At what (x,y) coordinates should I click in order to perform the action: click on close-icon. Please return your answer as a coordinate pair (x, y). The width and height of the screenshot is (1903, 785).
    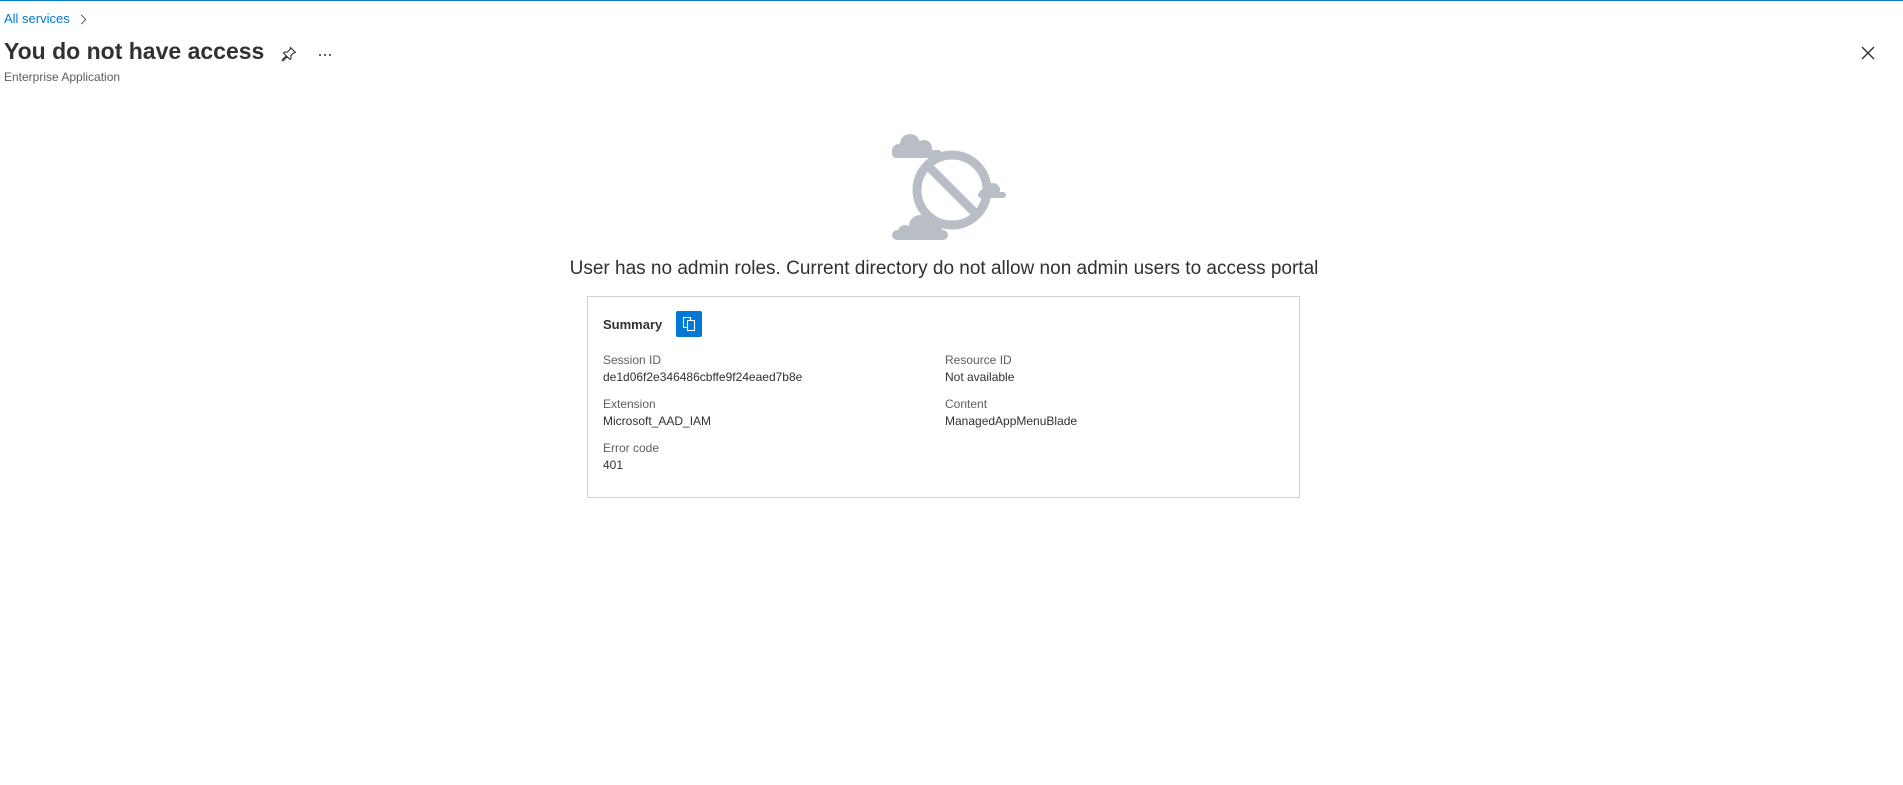
    Looking at the image, I should click on (1868, 53).